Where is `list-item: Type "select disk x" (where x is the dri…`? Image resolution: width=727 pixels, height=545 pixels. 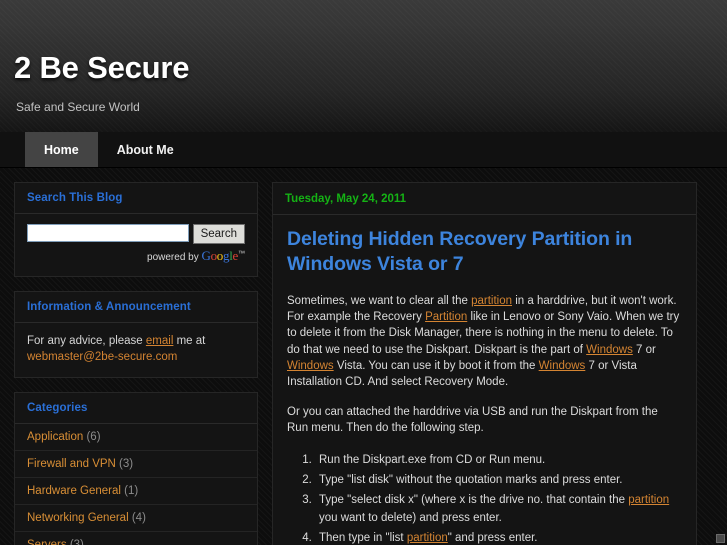
list-item: Type "select disk x" (where x is the dri… is located at coordinates (498, 509).